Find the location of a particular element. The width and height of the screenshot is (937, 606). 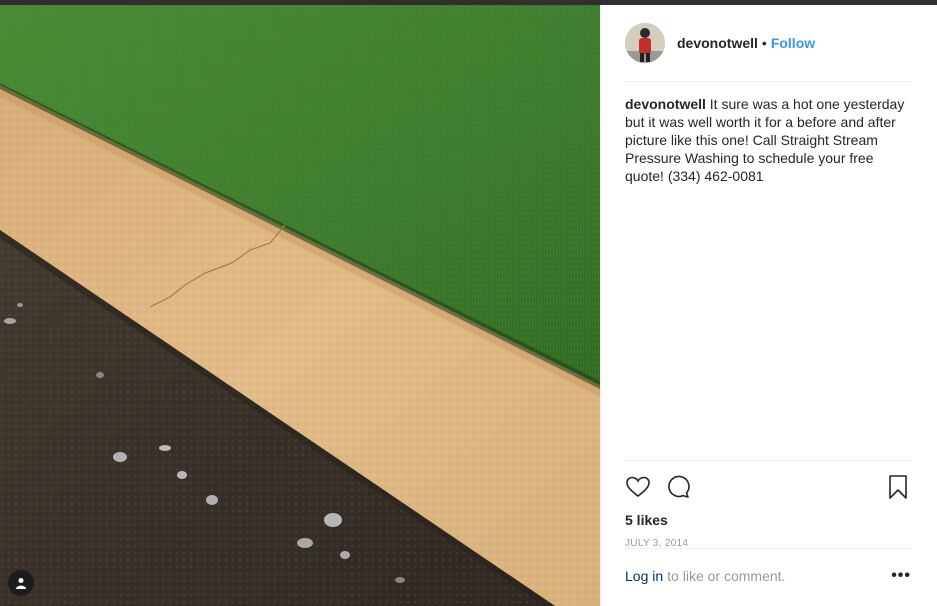

likes-count: 5 likes is located at coordinates (768, 520).